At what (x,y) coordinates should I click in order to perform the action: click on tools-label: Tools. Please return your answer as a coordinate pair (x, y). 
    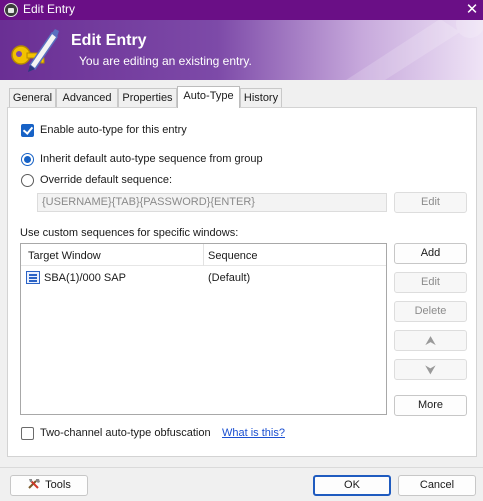
    Looking at the image, I should click on (58, 485).